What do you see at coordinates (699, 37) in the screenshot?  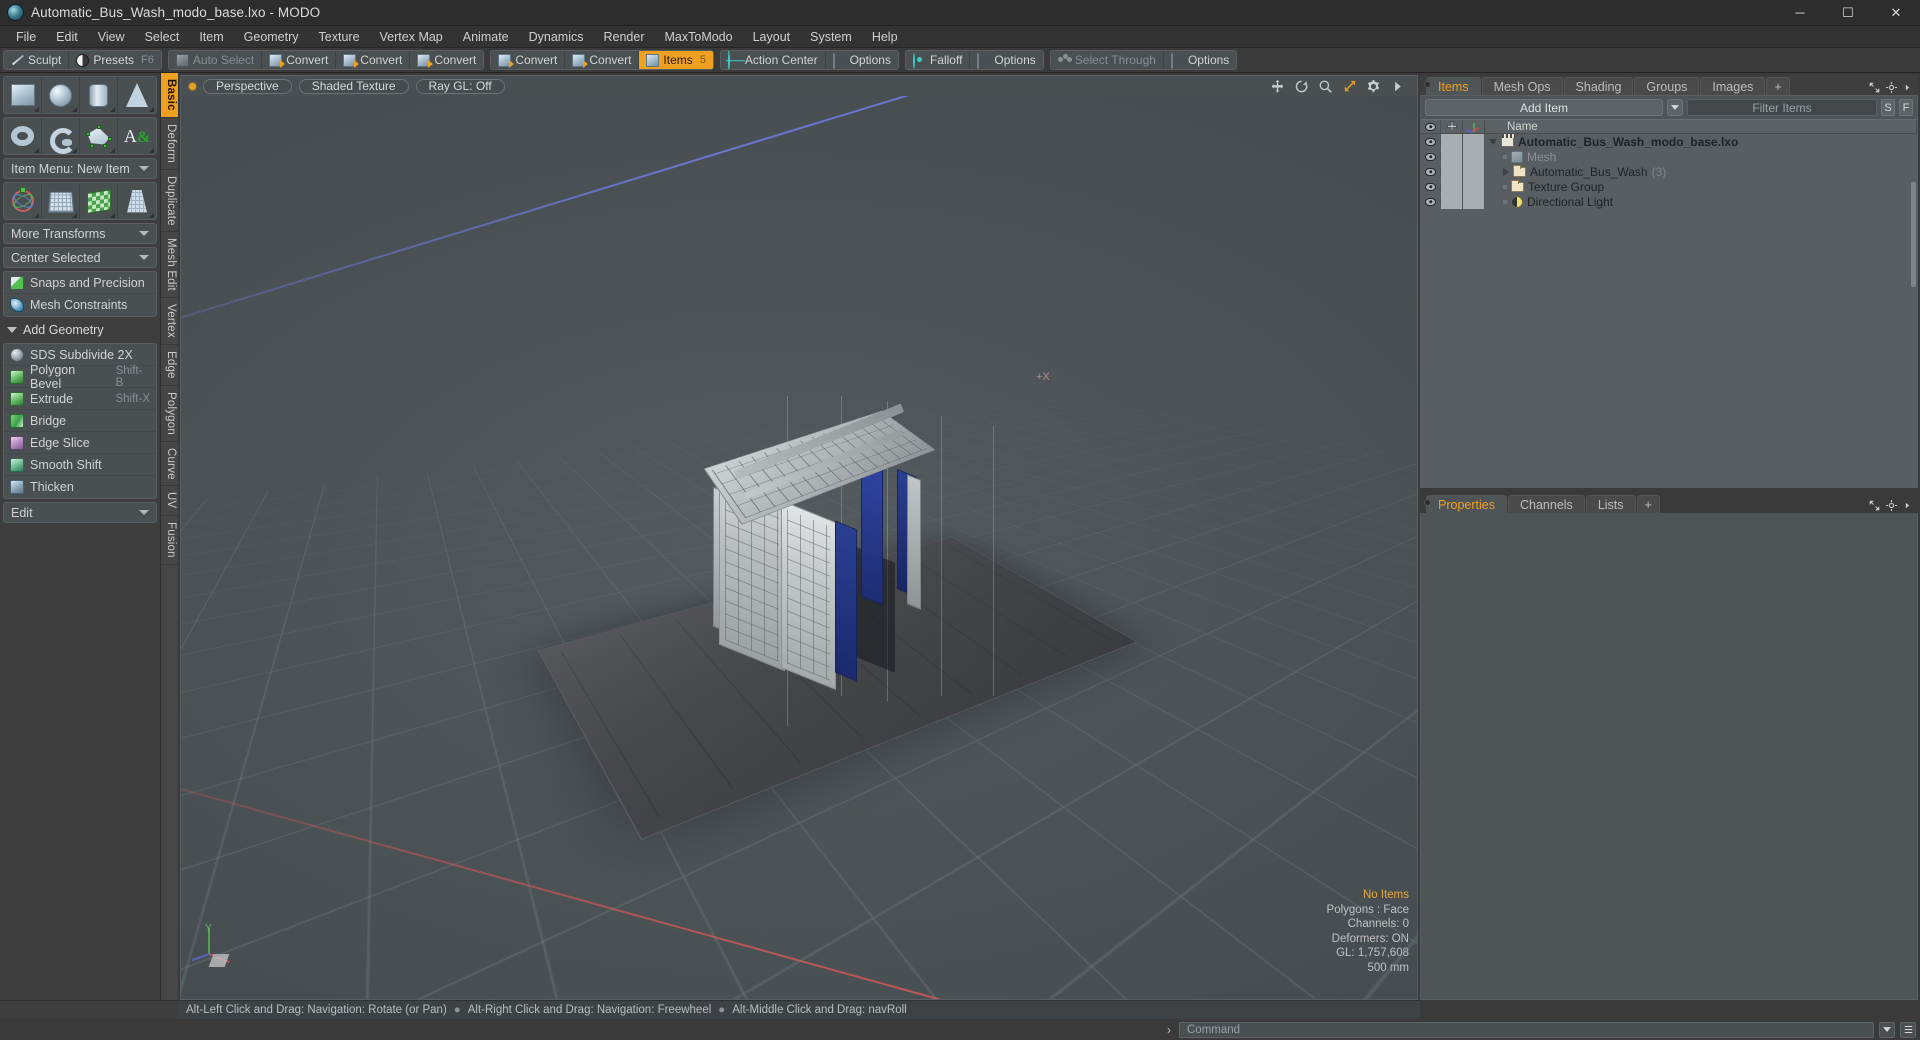 I see `menu-maxtomodo: MaxToModo` at bounding box center [699, 37].